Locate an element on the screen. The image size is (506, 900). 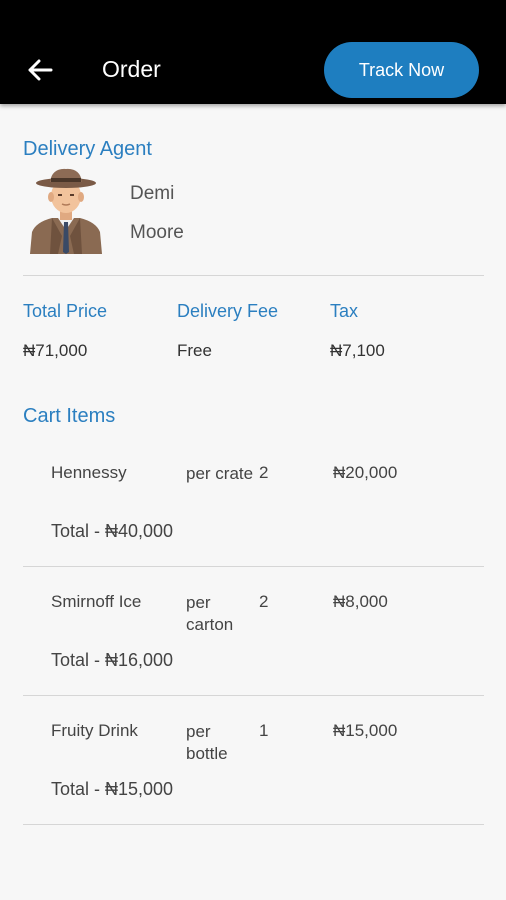
item-name: Hennessy is located at coordinates (89, 472).